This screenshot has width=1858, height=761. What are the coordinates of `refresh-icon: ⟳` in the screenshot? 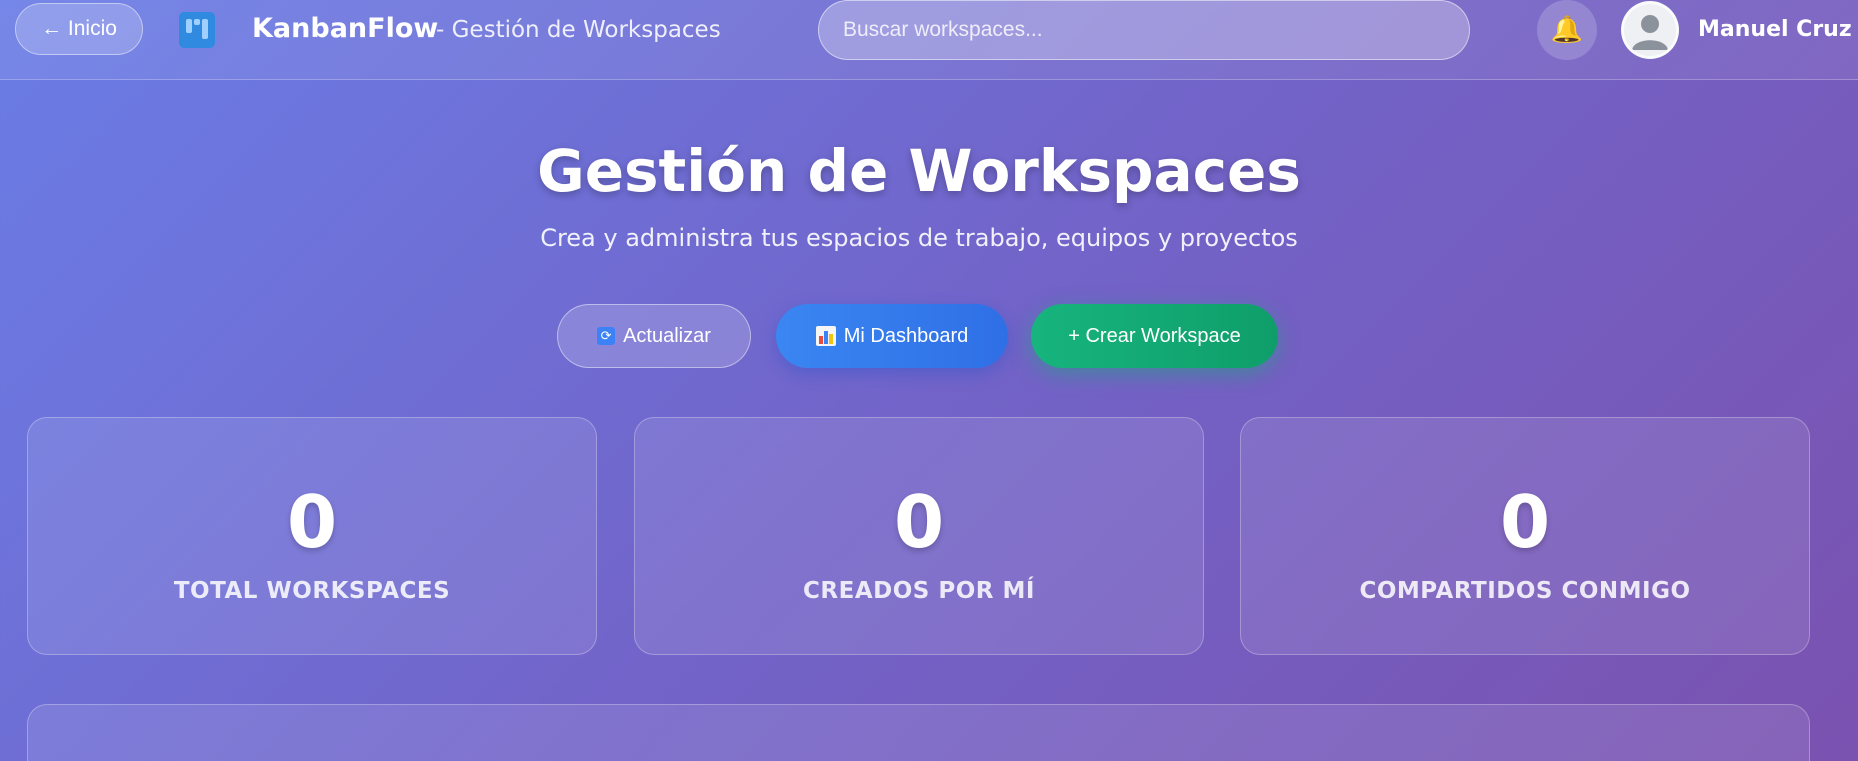 It's located at (606, 336).